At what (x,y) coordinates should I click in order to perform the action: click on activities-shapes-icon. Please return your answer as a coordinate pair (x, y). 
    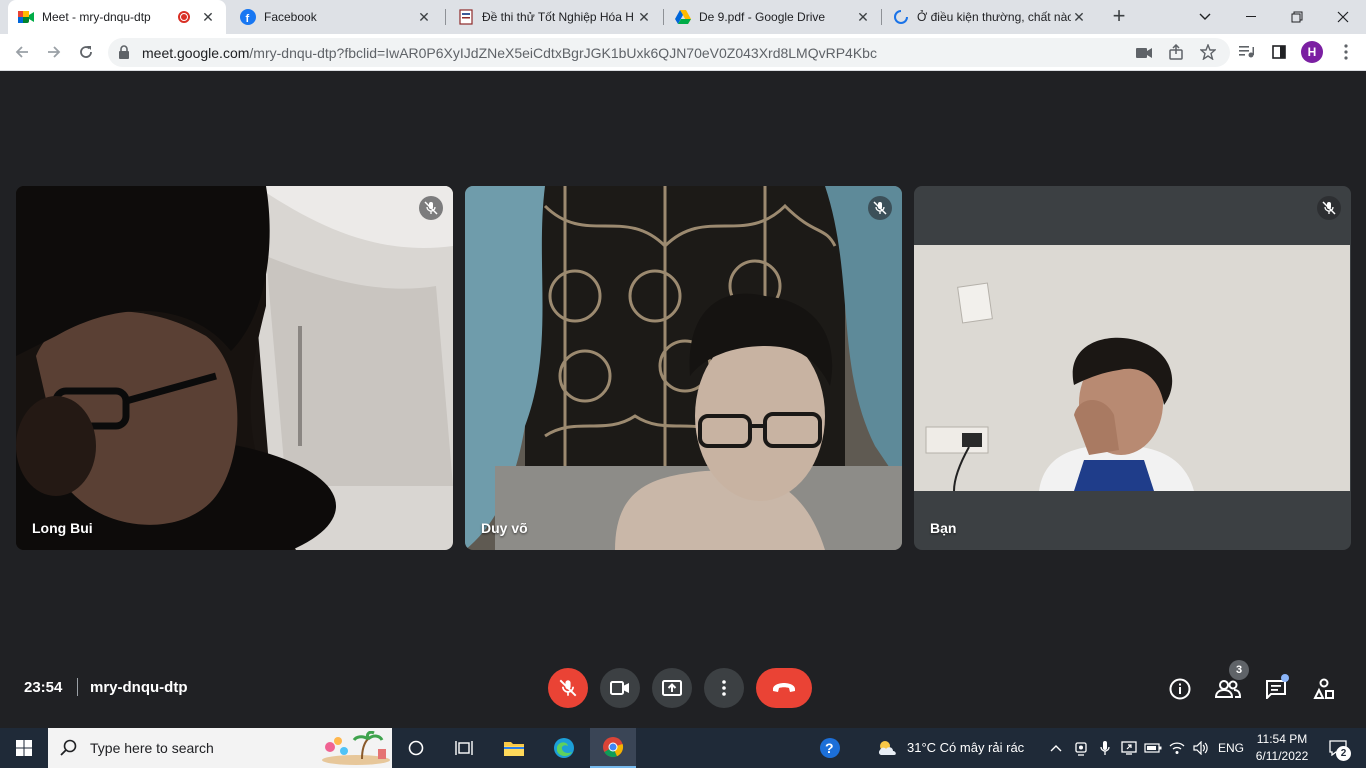
    Looking at the image, I should click on (1323, 688).